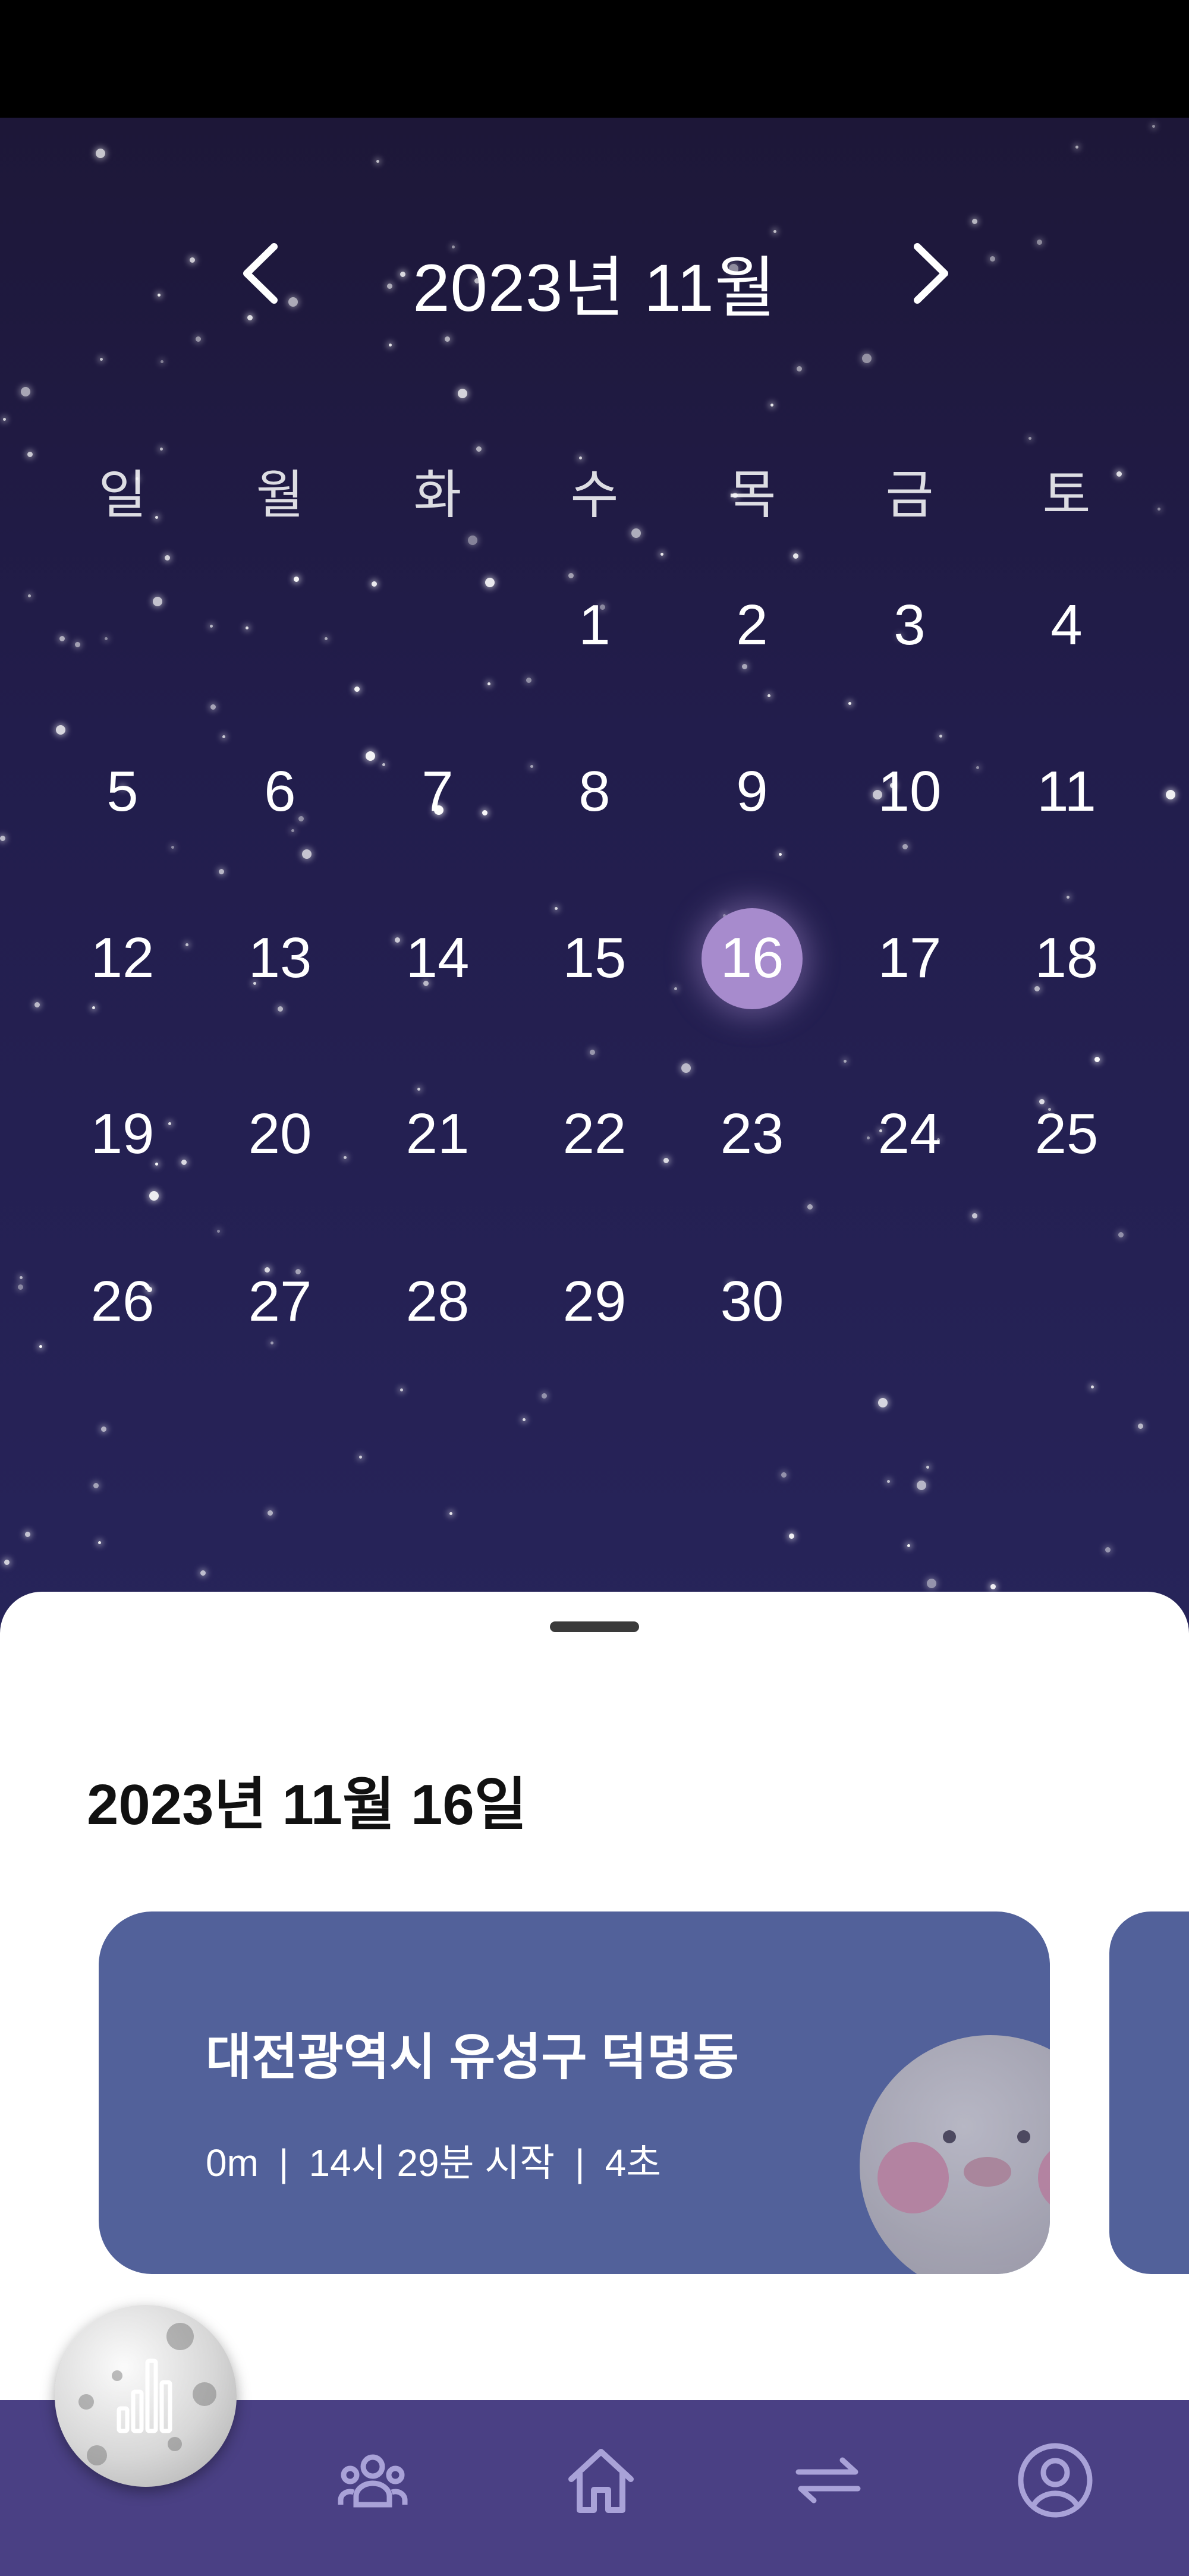 The width and height of the screenshot is (1189, 2576). What do you see at coordinates (280, 1134) in the screenshot?
I see `calendar-day: 20` at bounding box center [280, 1134].